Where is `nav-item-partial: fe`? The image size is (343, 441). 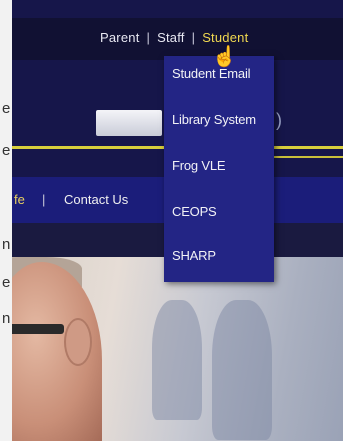
nav-item-partial: fe is located at coordinates (19, 199).